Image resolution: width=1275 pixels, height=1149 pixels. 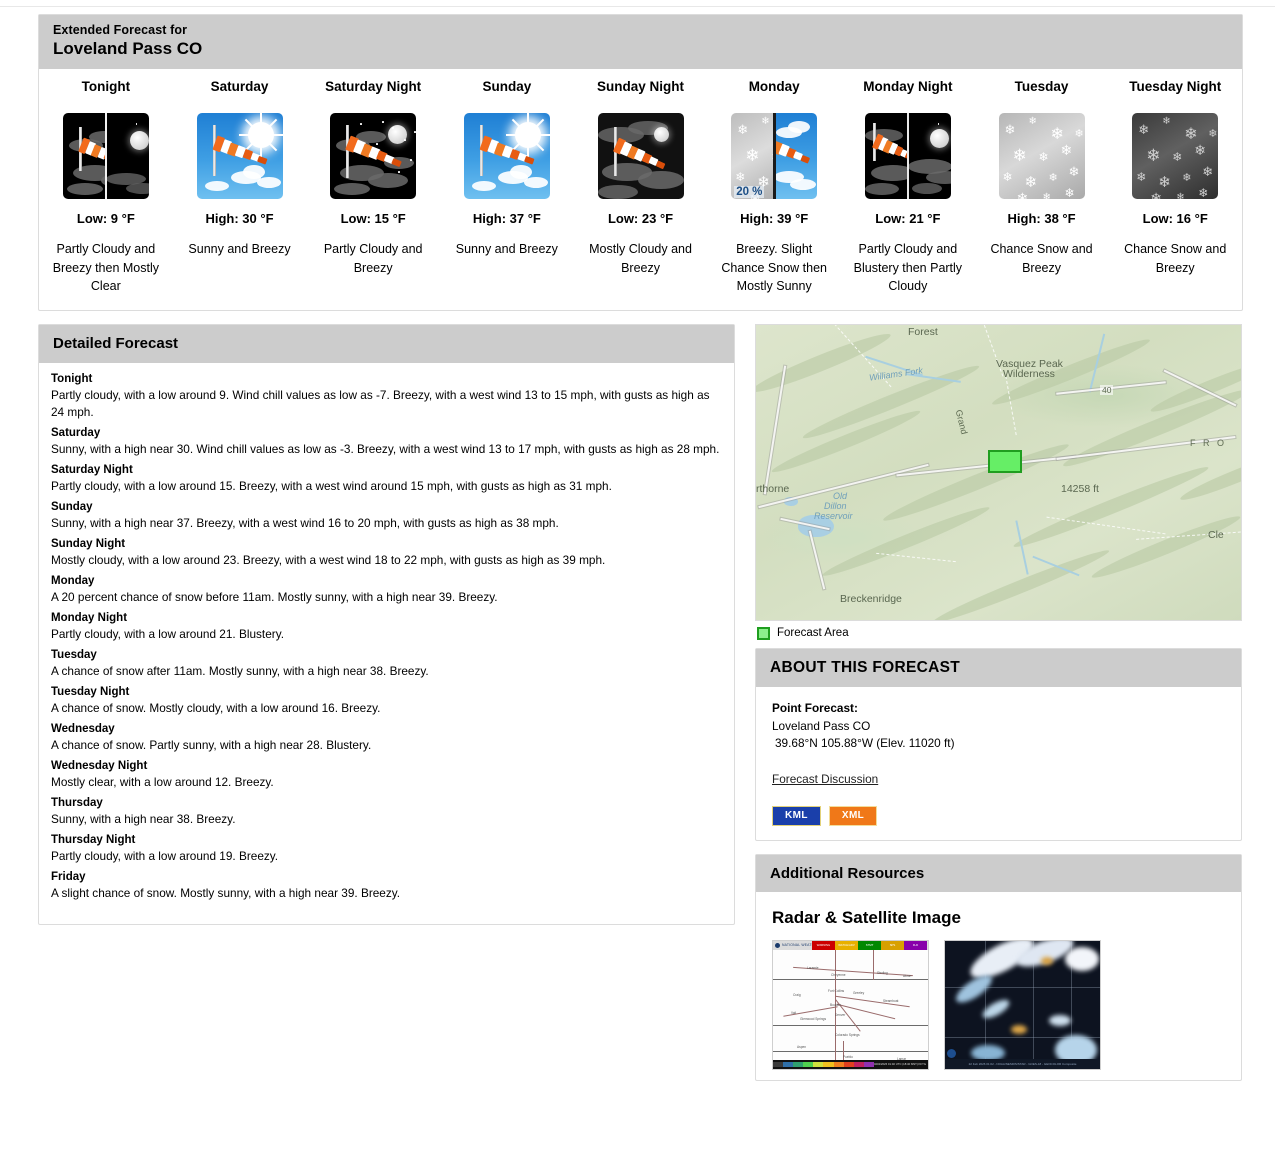 I want to click on radar-legend-item: WATCH/ADV, so click(x=846, y=945).